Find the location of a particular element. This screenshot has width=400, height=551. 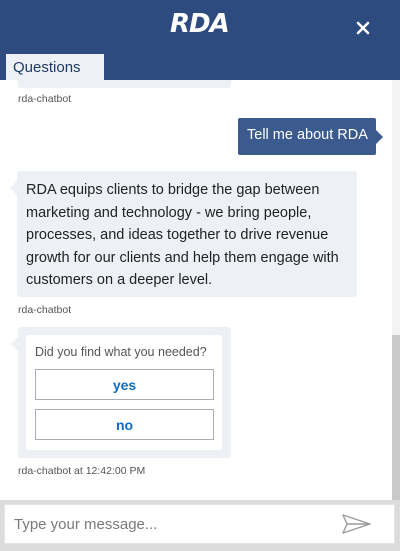

feedback-card: Did you find what you needed? yes no is located at coordinates (124, 392).